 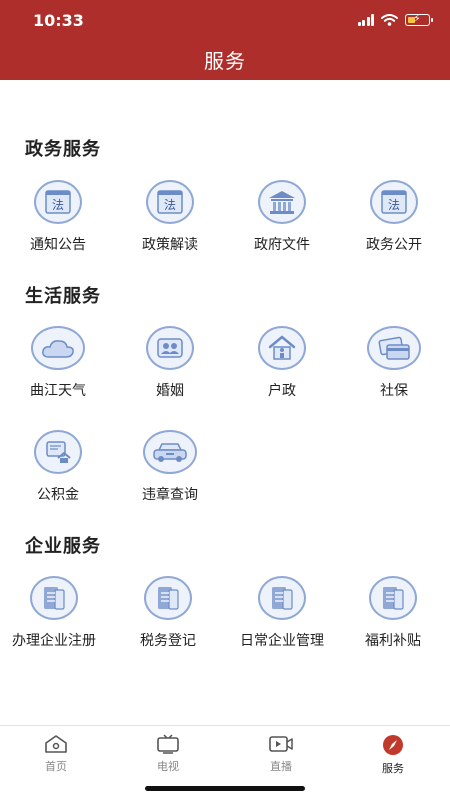 What do you see at coordinates (58, 391) in the screenshot?
I see `service-item-label: 曲江天气` at bounding box center [58, 391].